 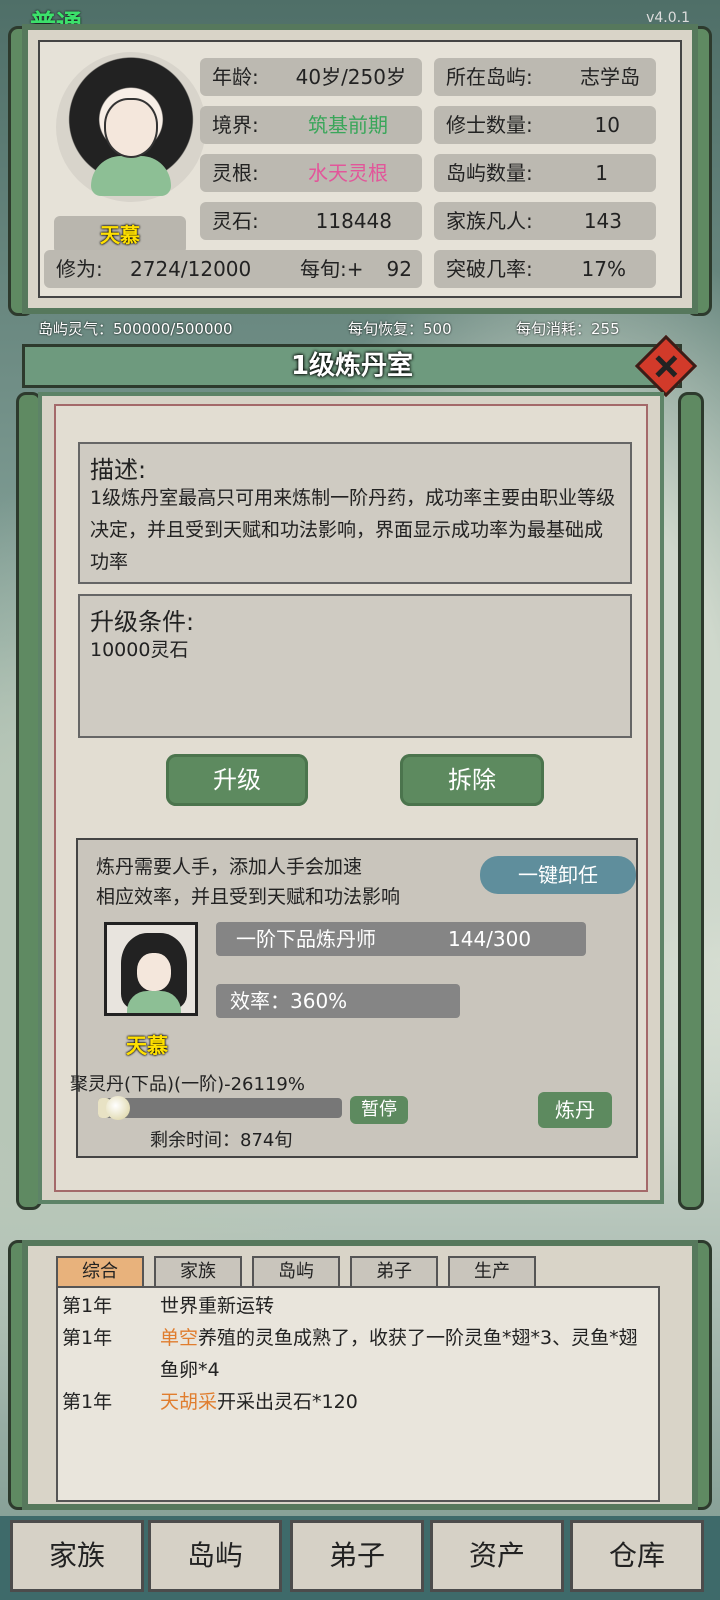 I want to click on log-text: 养殖的灵鱼成熟了，收获了一阶灵鱼*翅*3、灵鱼*翅鱼卵*4, so click(x=399, y=1354).